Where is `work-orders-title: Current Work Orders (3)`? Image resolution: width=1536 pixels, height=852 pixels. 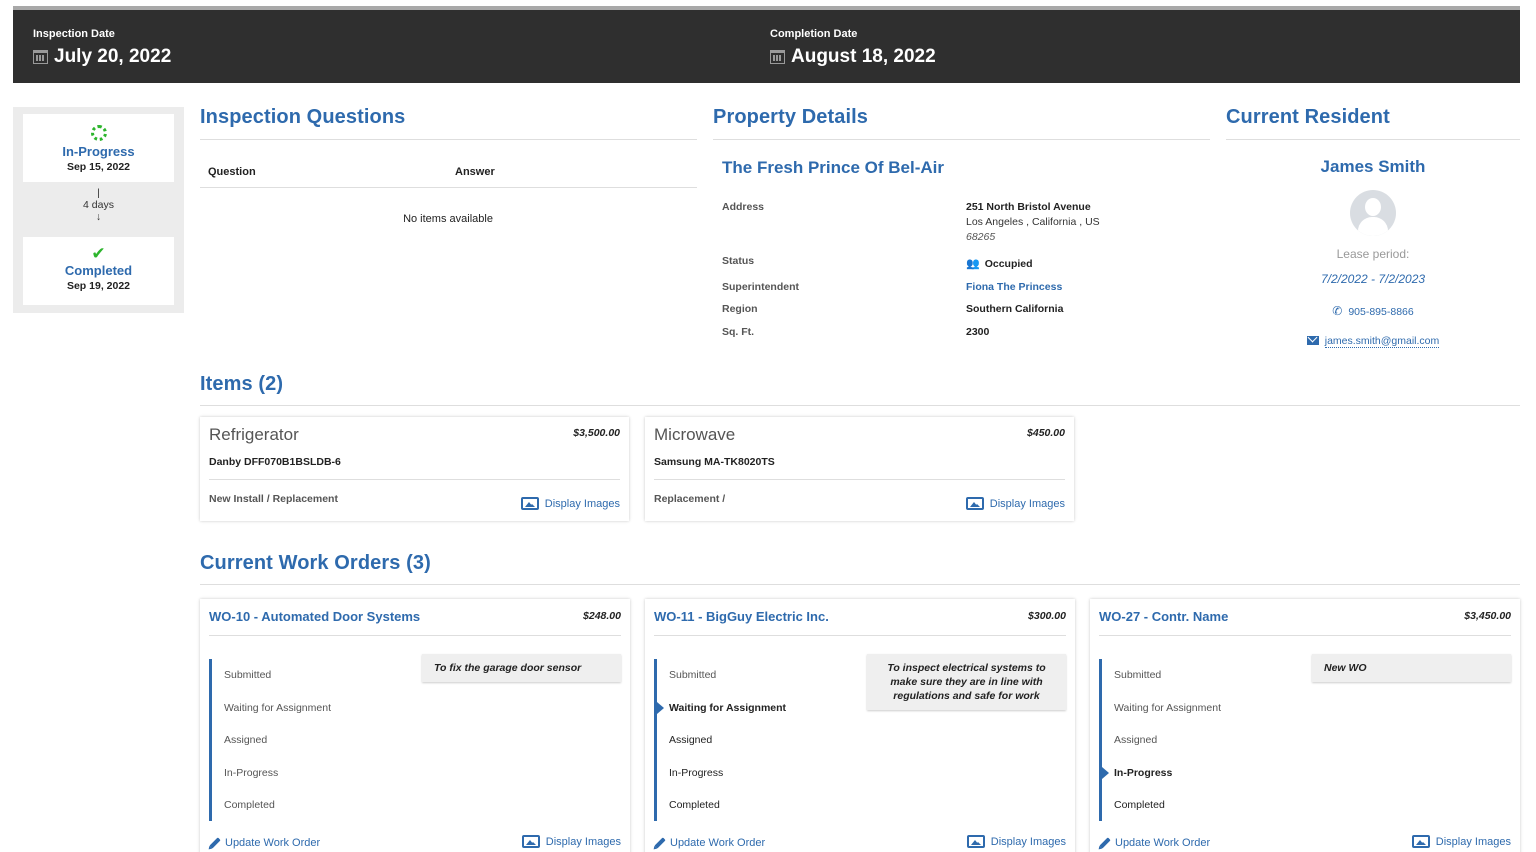 work-orders-title: Current Work Orders (3) is located at coordinates (315, 563).